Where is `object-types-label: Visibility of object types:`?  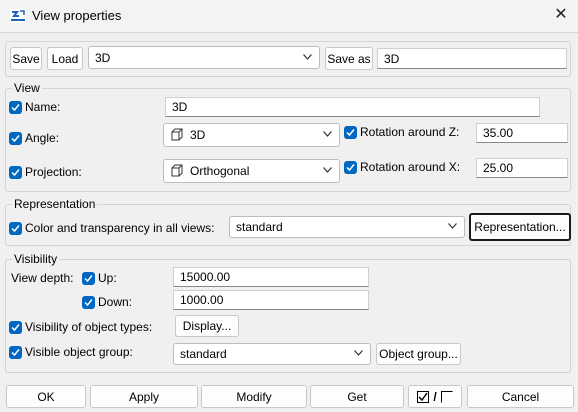
object-types-label: Visibility of object types: is located at coordinates (89, 327).